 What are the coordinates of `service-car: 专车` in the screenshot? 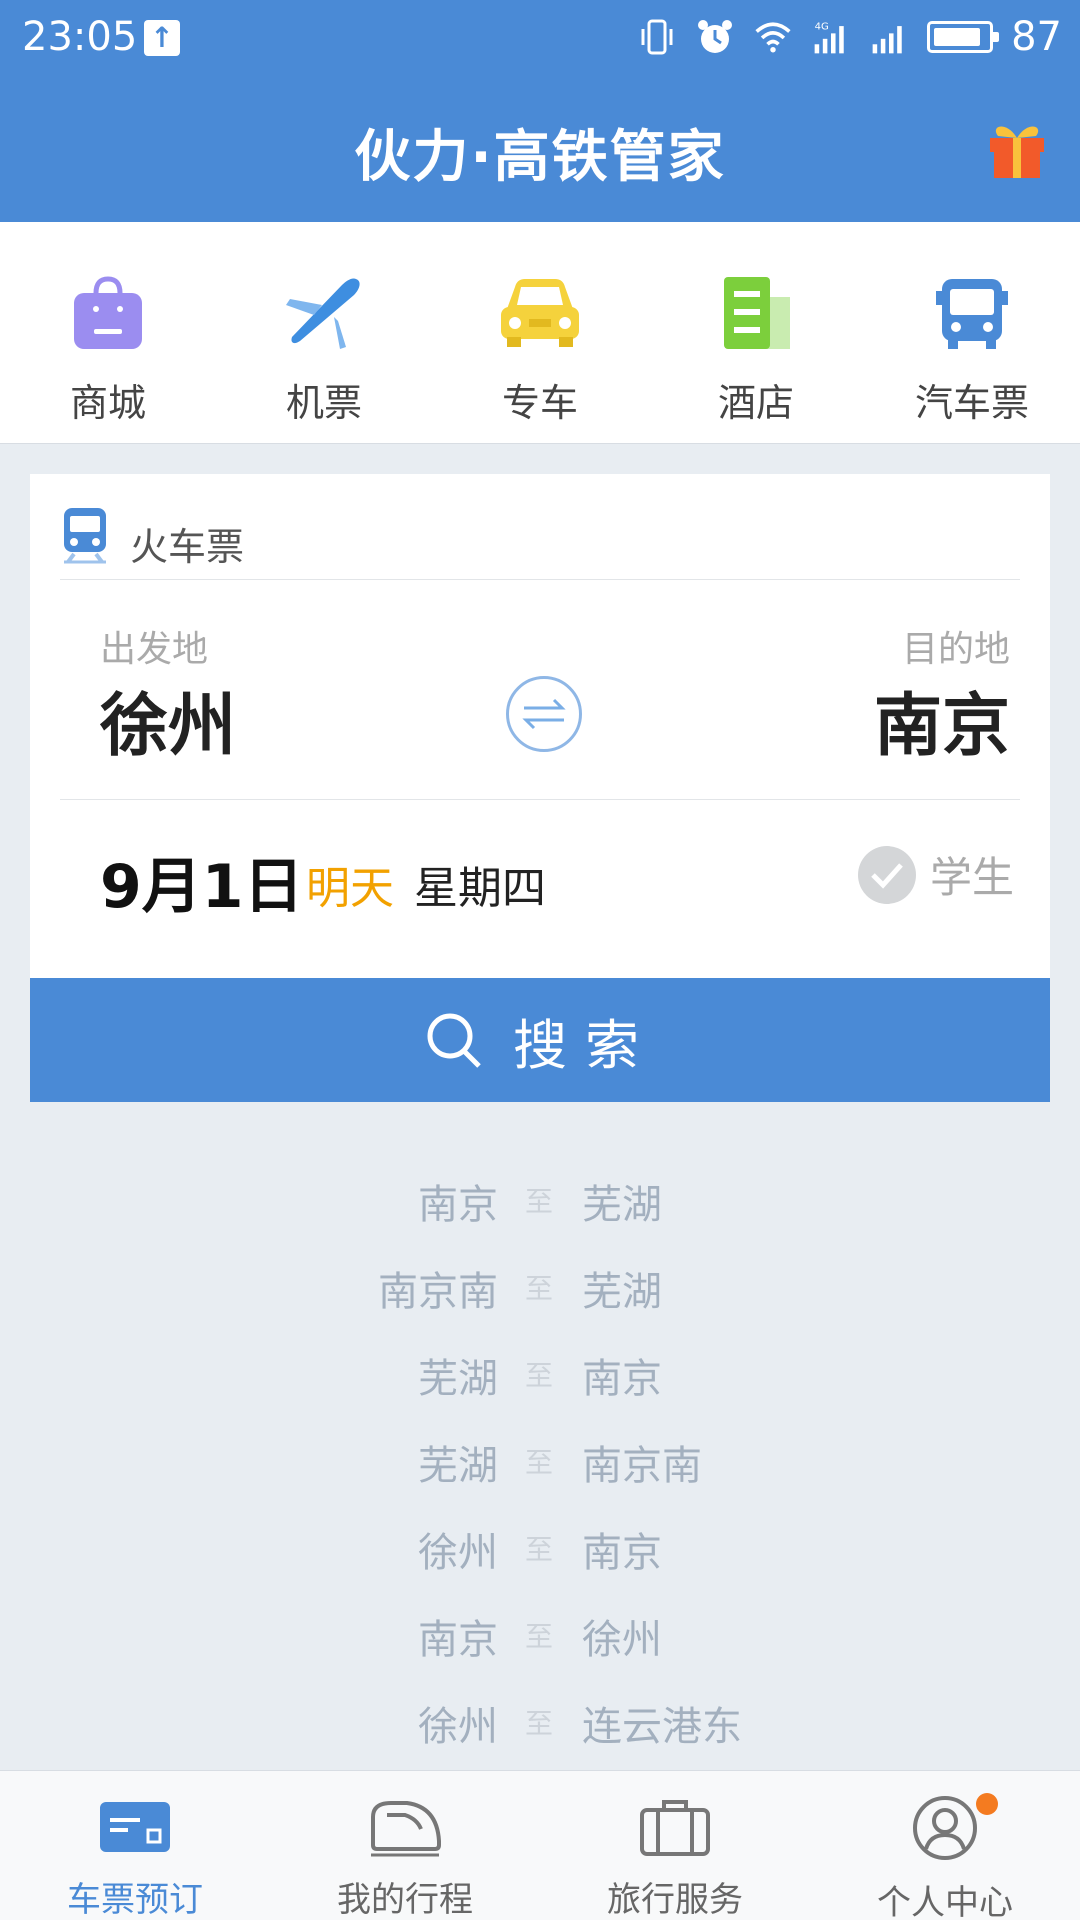 It's located at (540, 333).